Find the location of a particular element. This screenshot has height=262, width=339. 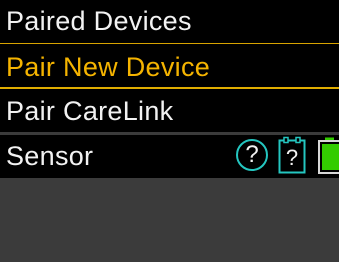

help-icon: ? is located at coordinates (252, 155).